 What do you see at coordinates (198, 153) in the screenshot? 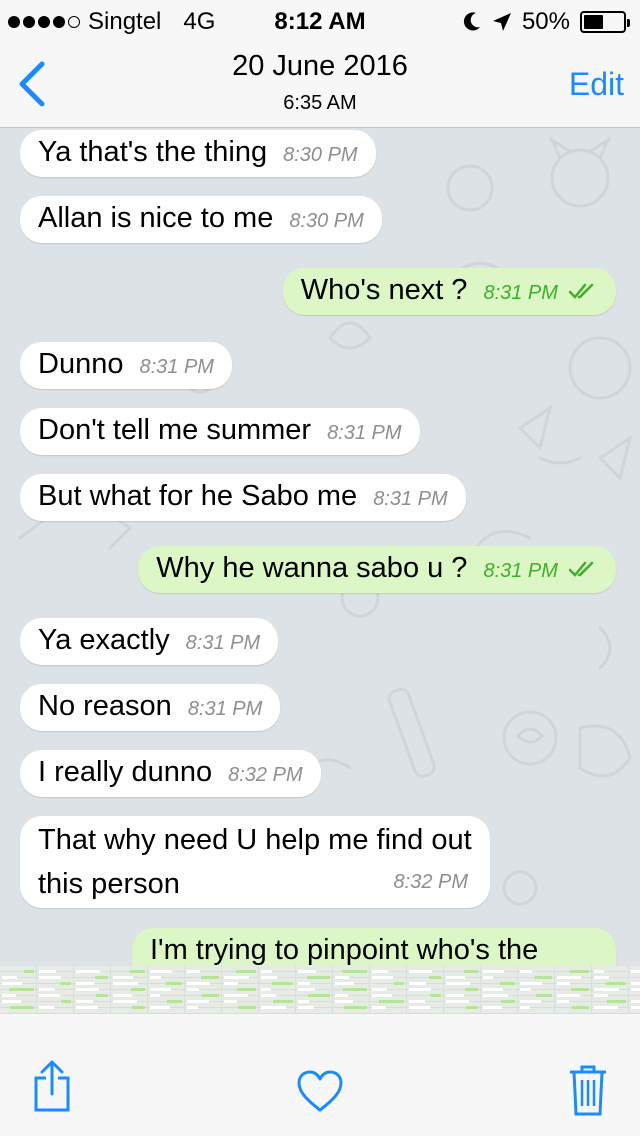
I see `message-bubble-incoming: Ya that's the thing 8:30 PM` at bounding box center [198, 153].